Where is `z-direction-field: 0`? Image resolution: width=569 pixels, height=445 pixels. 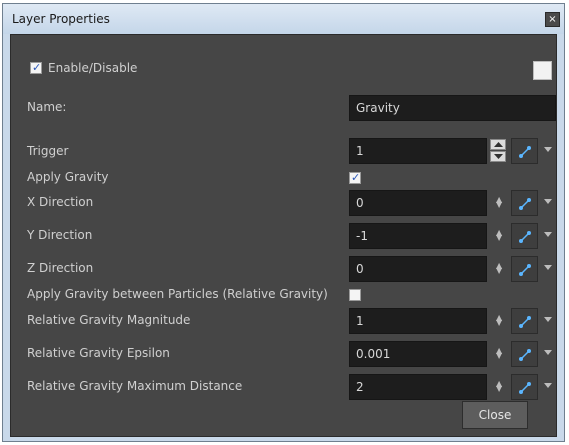 z-direction-field: 0 is located at coordinates (418, 269).